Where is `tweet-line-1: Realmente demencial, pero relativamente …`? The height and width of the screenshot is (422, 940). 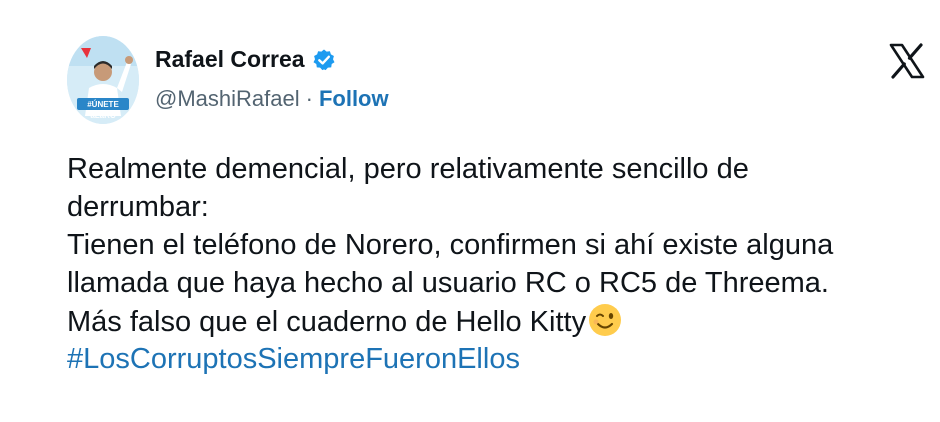
tweet-line-1: Realmente demencial, pero relativamente … is located at coordinates (408, 169).